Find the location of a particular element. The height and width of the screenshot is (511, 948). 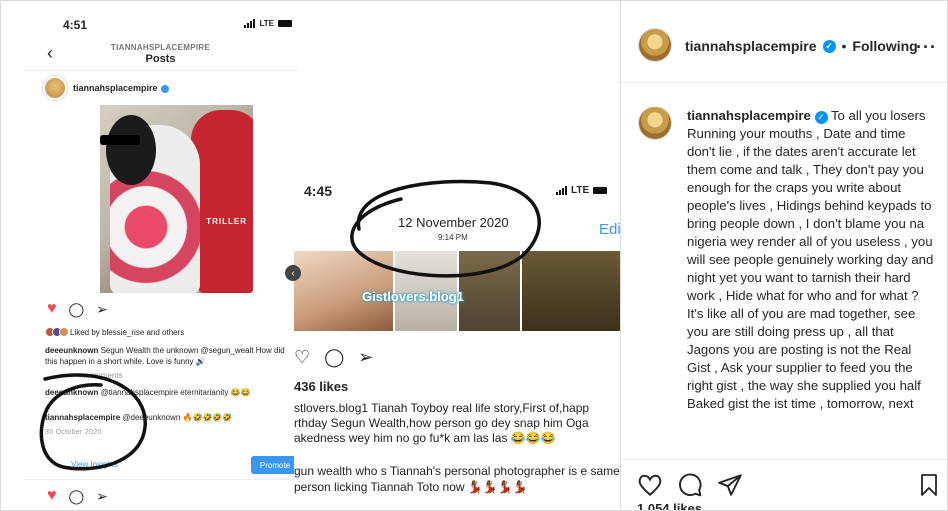

heart-icon is located at coordinates (650, 485).